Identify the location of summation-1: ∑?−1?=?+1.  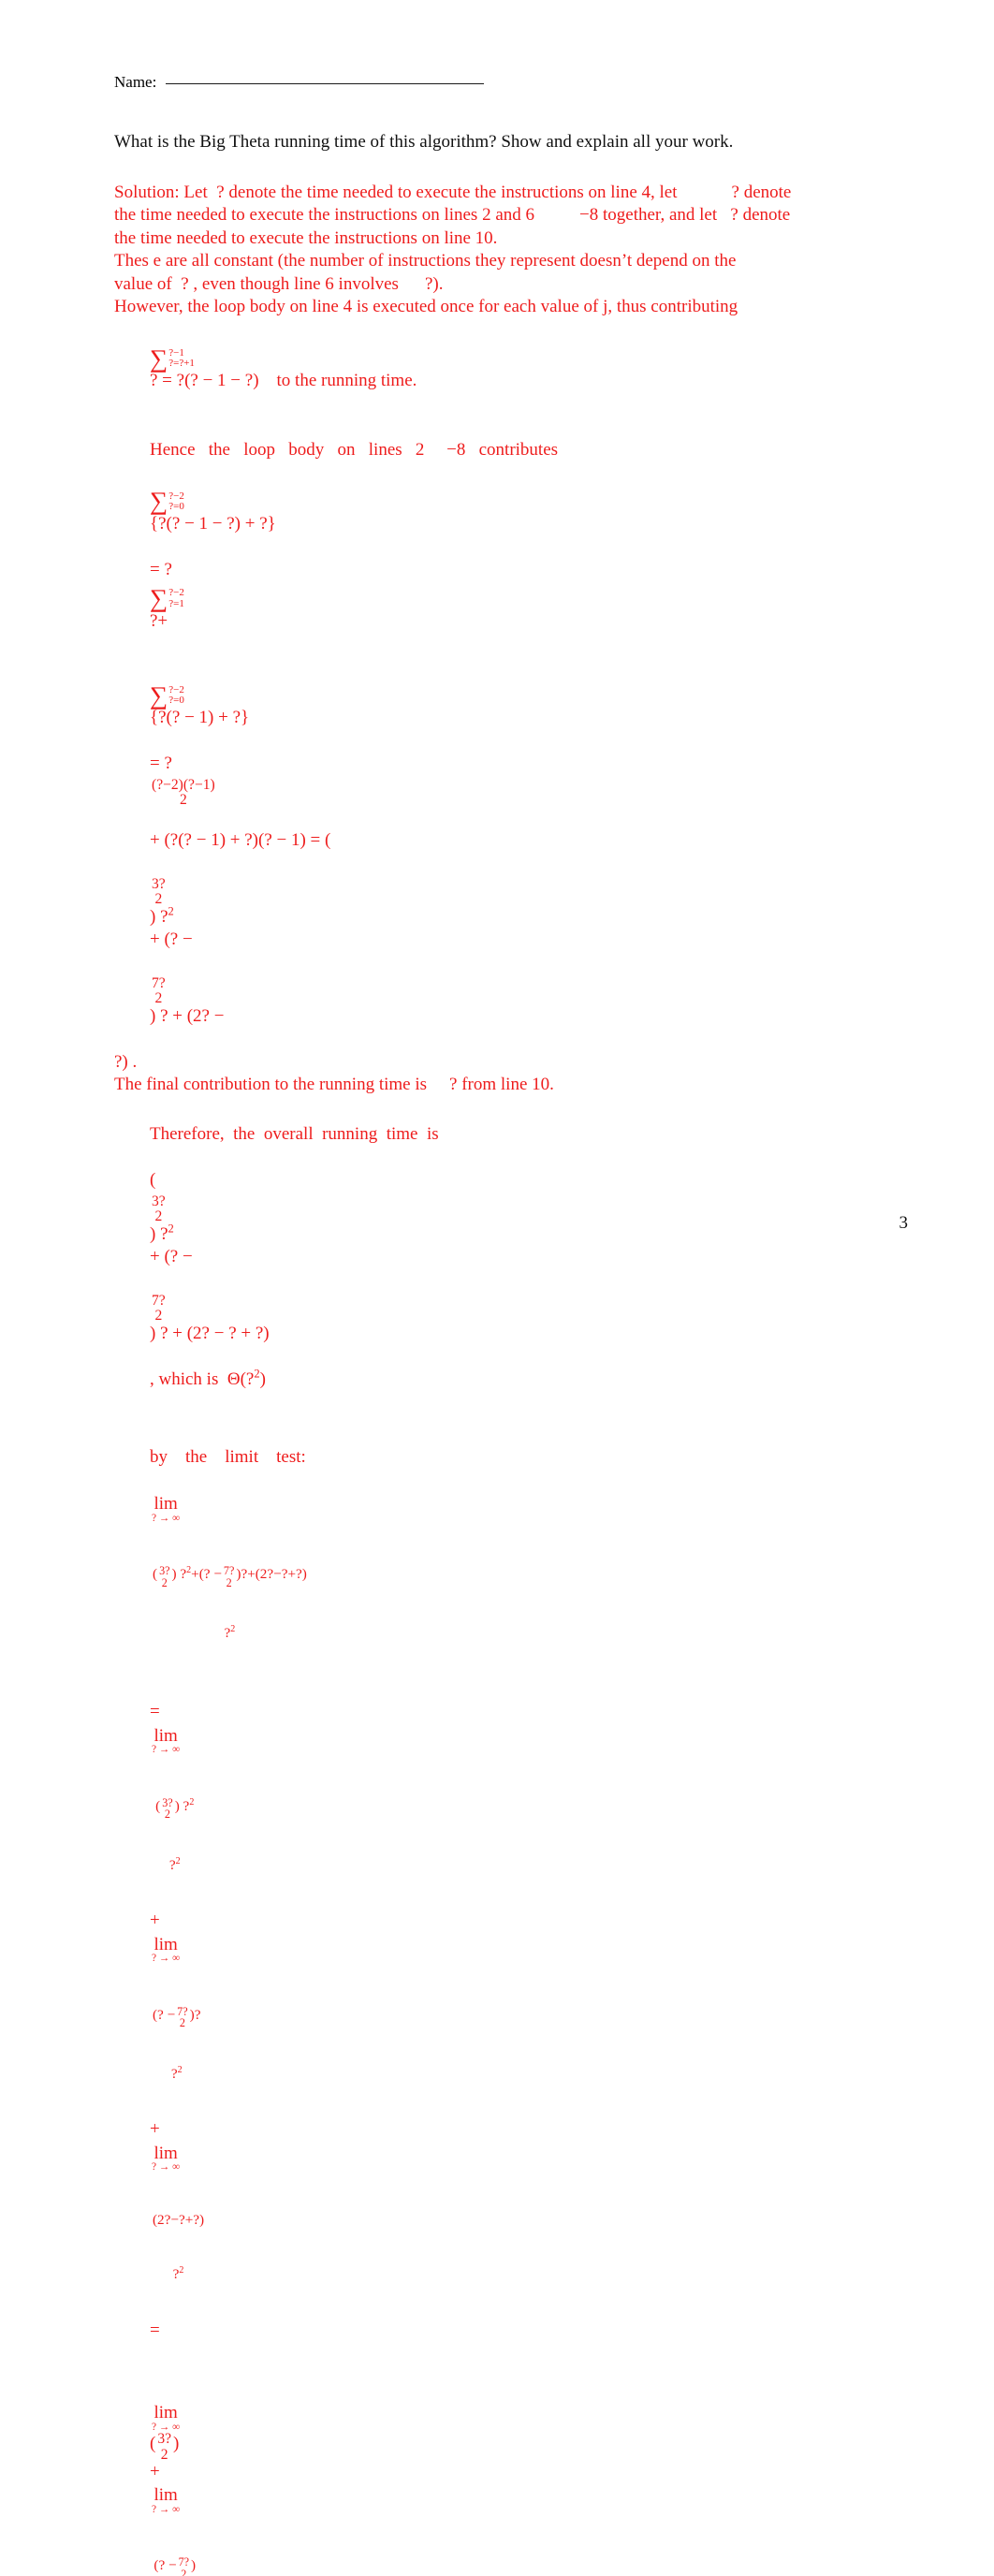
(172, 359).